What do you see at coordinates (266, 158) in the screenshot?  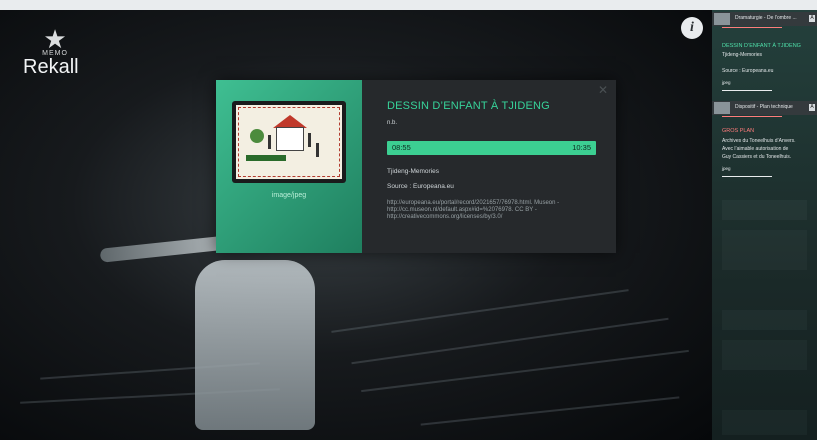 I see `drawing-ground` at bounding box center [266, 158].